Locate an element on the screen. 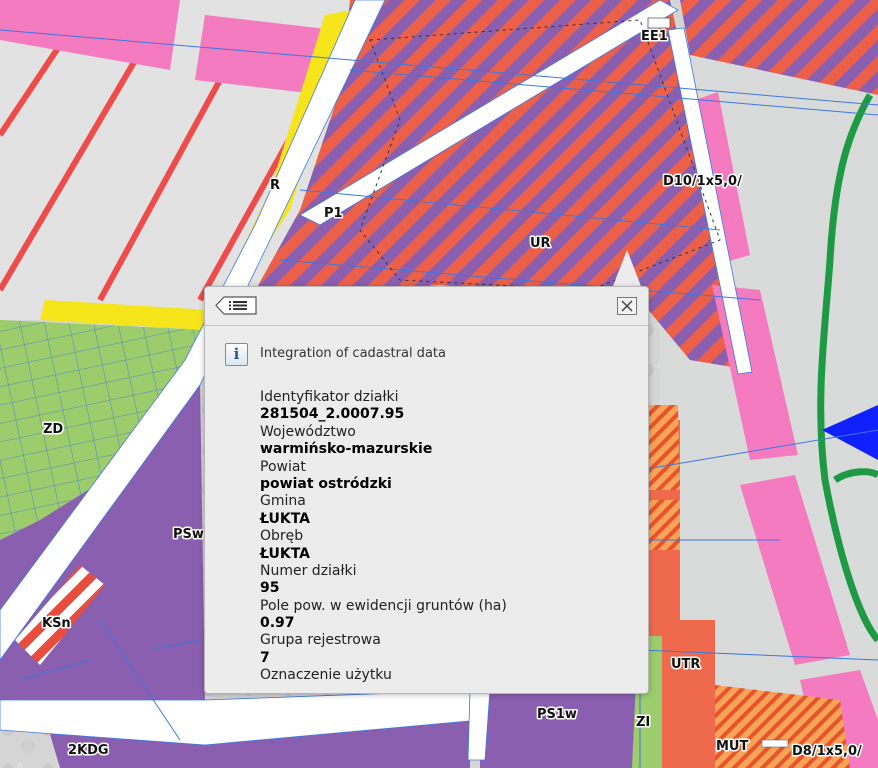  attr-value-commune: ŁUKTA is located at coordinates (285, 518).